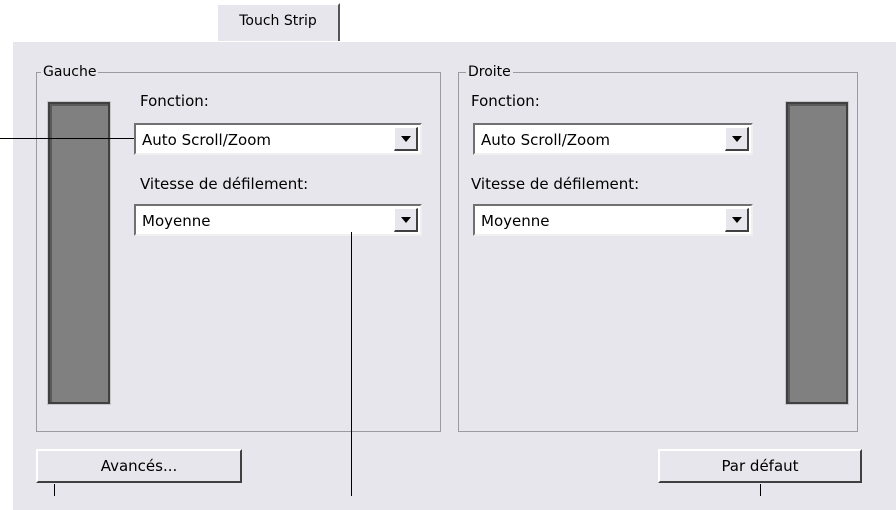 The image size is (896, 510). I want to click on left-speed-select: Moyenne, so click(278, 220).